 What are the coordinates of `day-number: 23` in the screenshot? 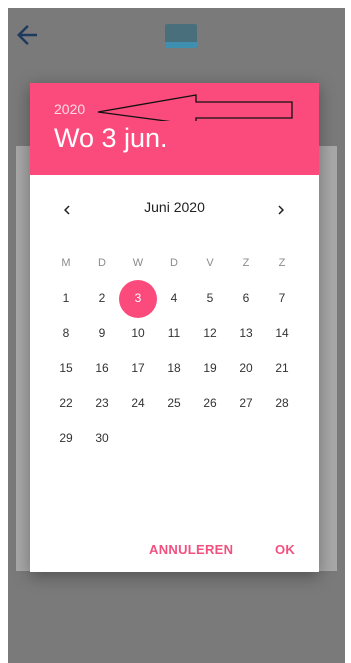 It's located at (102, 403).